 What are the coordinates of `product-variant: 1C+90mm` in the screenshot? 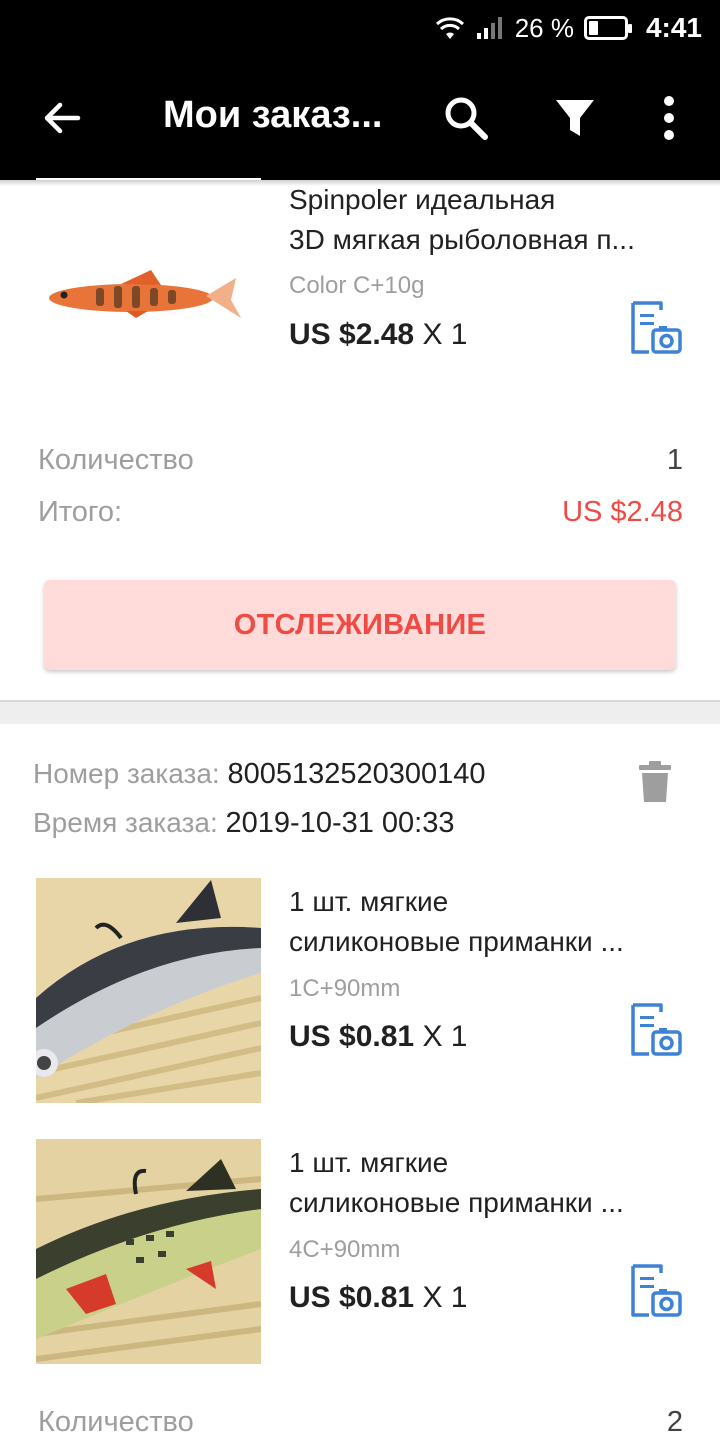 It's located at (345, 988).